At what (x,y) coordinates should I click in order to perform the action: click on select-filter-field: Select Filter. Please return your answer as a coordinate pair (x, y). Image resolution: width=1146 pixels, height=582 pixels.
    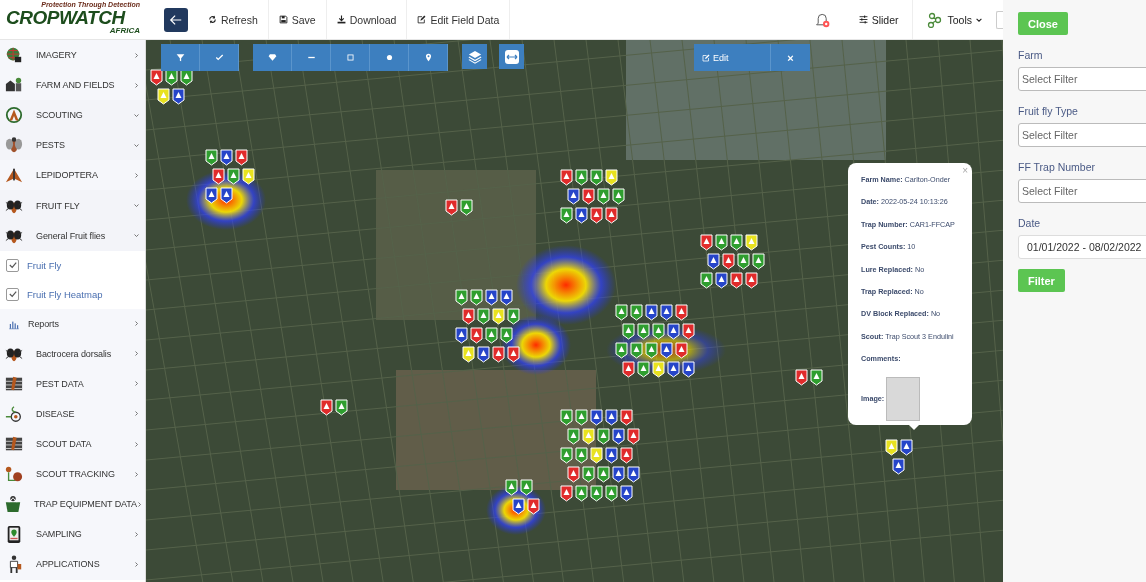
    Looking at the image, I should click on (1082, 79).